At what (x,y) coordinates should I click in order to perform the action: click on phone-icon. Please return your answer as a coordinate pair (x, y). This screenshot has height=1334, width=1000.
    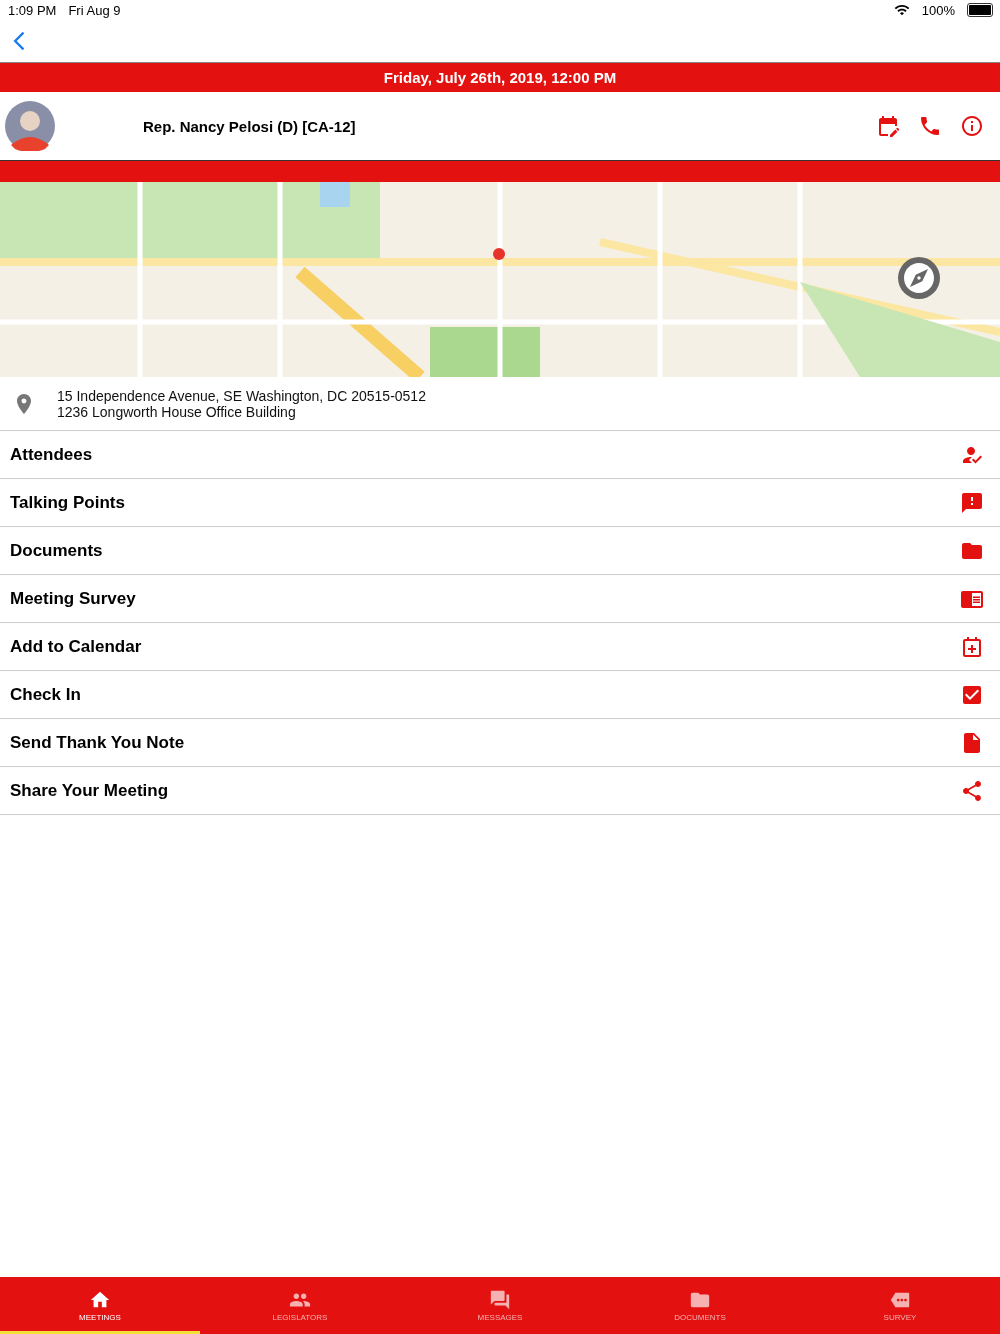
    Looking at the image, I should click on (930, 126).